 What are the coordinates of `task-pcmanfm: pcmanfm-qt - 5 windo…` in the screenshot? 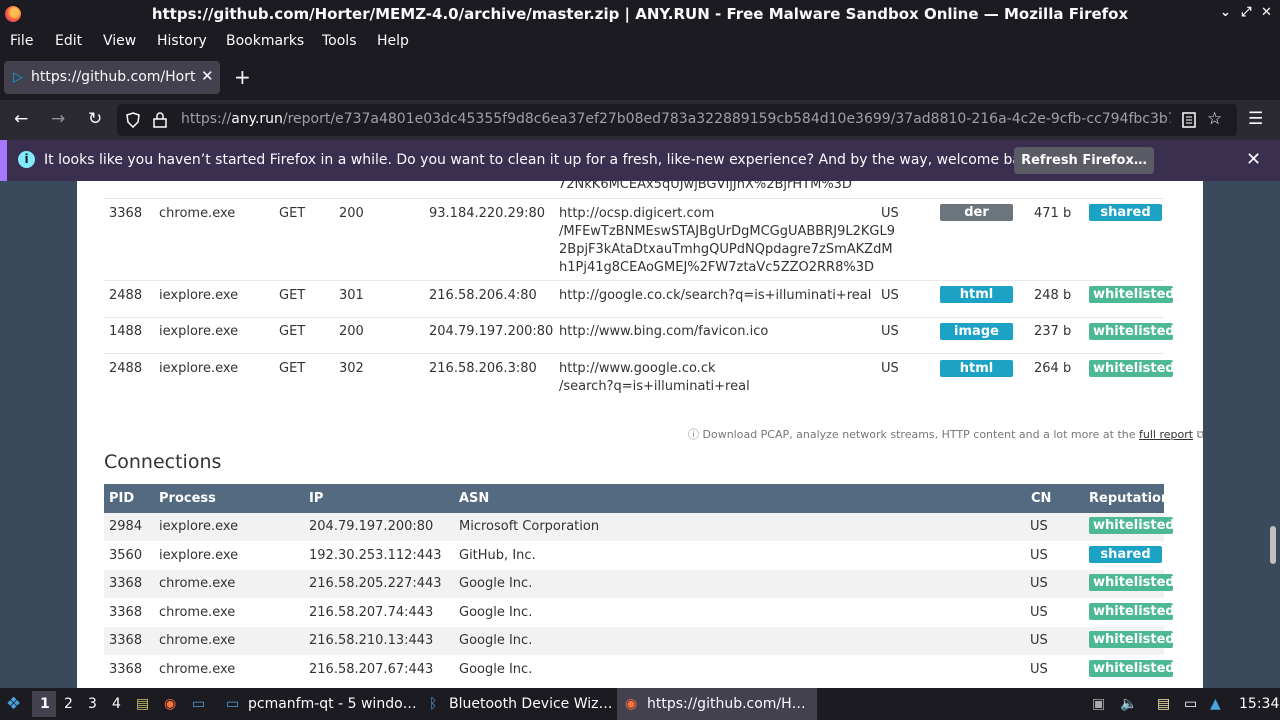 It's located at (332, 704).